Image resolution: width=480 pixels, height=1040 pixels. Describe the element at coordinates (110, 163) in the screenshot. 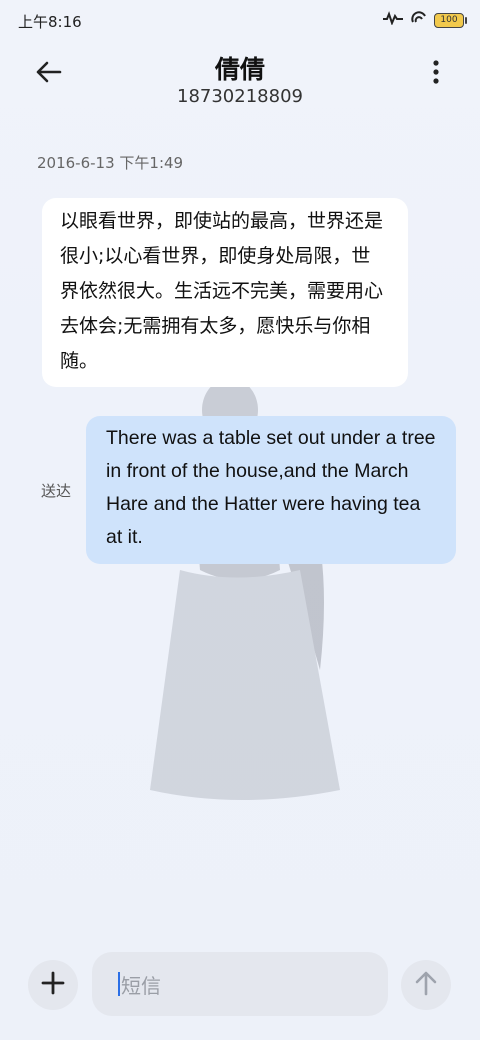

I see `message-timestamp: 2016-6-13 下午1:49` at that location.